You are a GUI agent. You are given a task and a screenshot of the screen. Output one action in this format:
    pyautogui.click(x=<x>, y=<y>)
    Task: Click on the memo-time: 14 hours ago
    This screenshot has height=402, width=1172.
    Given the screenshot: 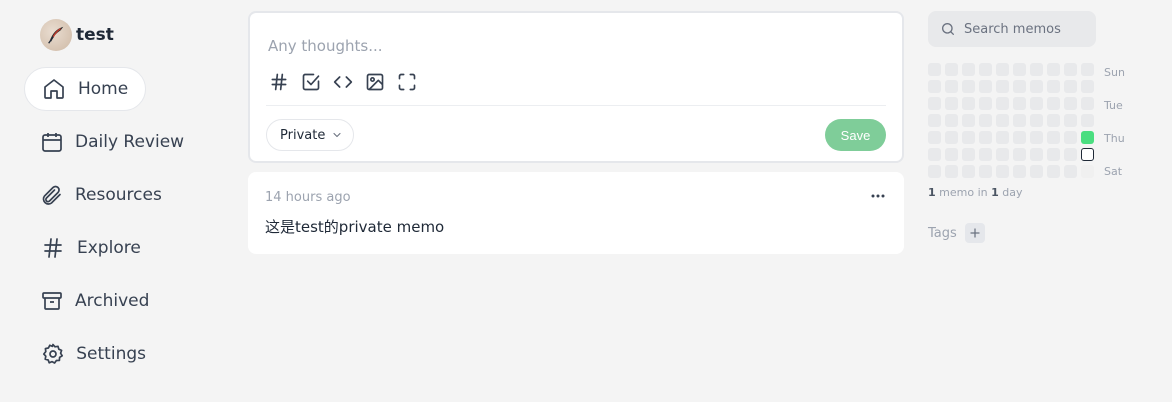 What is the action you would take?
    pyautogui.click(x=308, y=197)
    